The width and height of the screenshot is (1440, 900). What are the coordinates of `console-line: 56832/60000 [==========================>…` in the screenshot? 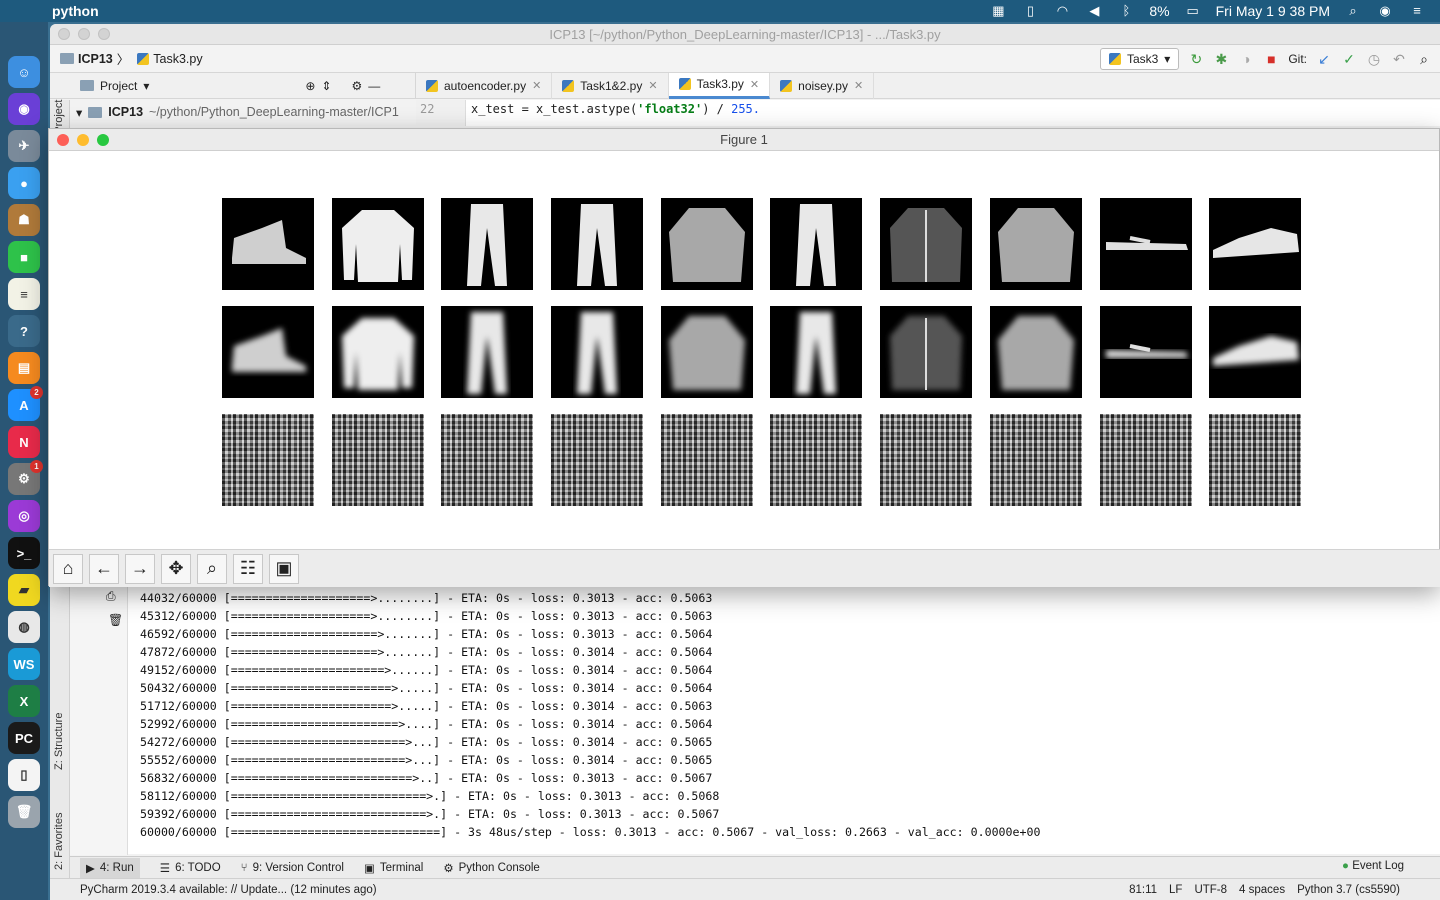 It's located at (426, 778).